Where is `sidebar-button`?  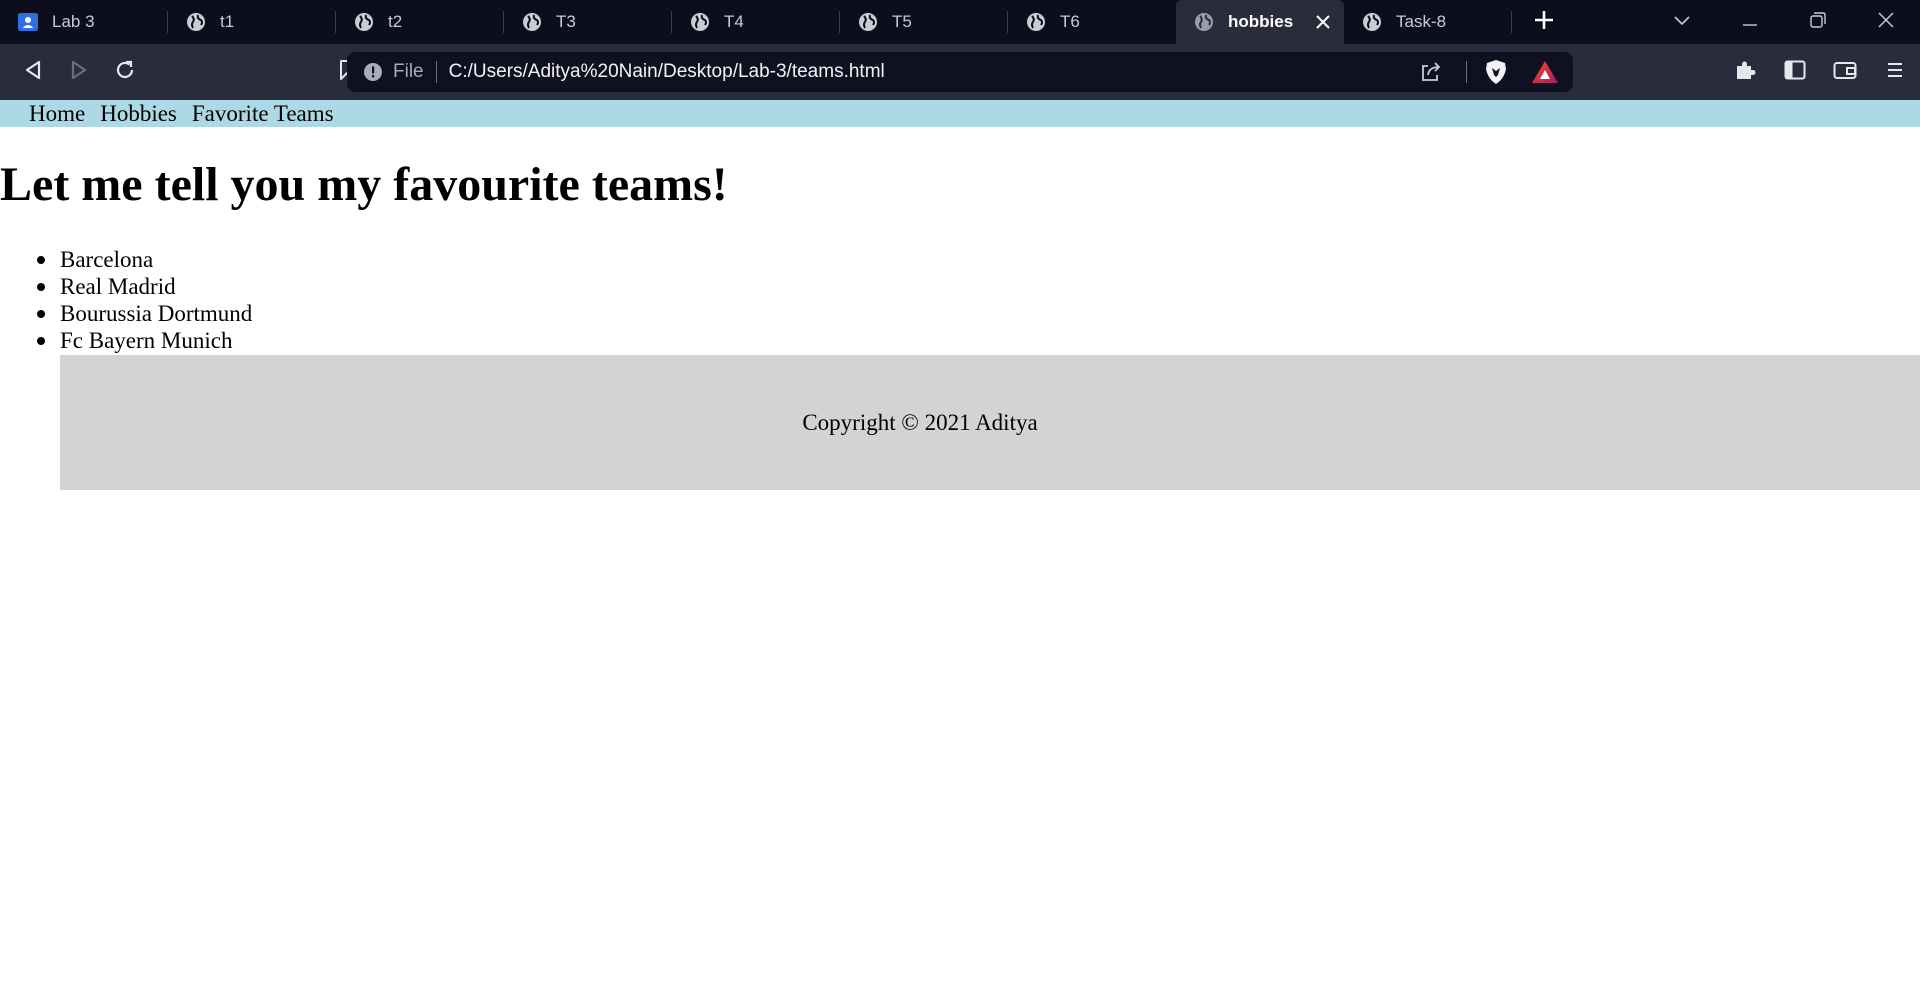
sidebar-button is located at coordinates (1795, 72).